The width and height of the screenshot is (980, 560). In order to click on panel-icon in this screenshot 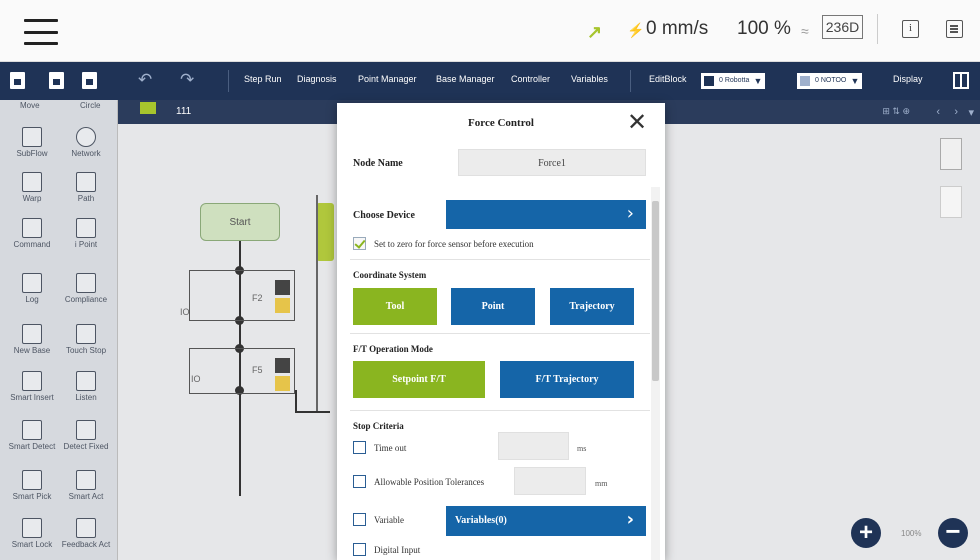, I will do `click(954, 29)`.